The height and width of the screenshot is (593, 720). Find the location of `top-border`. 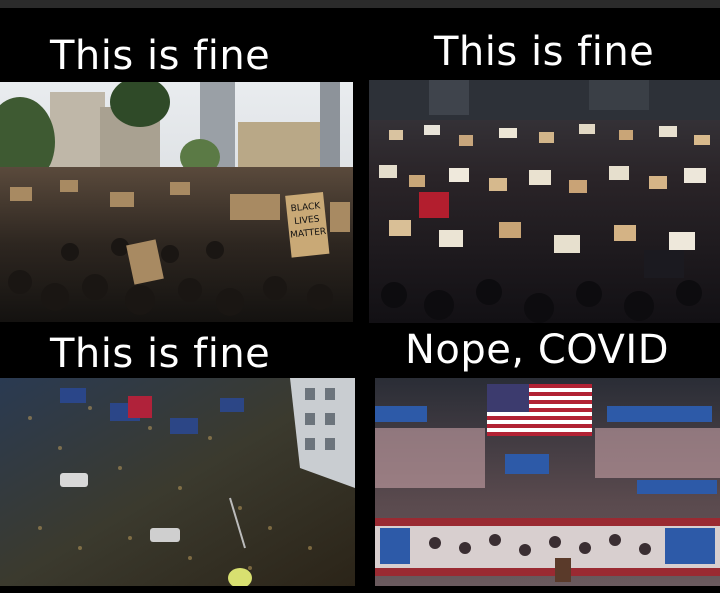

top-border is located at coordinates (360, 4).